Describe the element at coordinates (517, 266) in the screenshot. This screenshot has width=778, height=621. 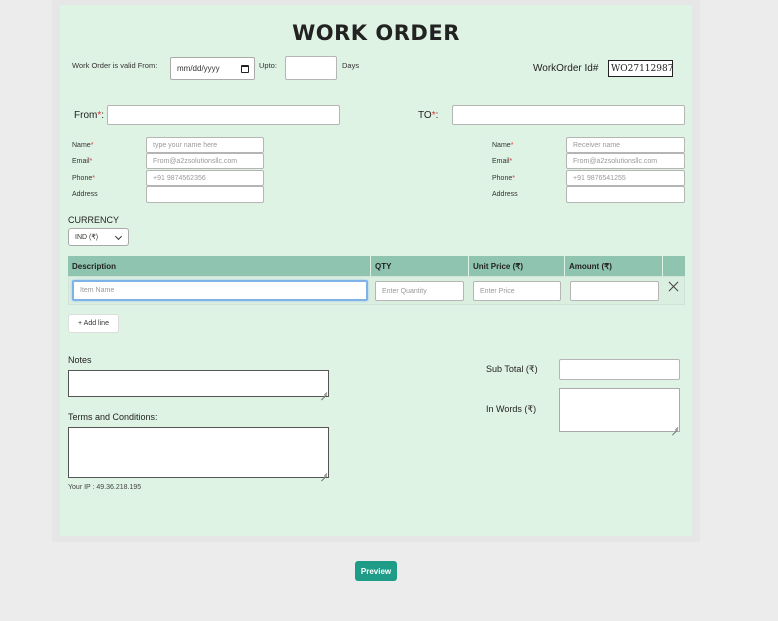
I see `column-header-unit-price: Unit Price (₹)` at that location.